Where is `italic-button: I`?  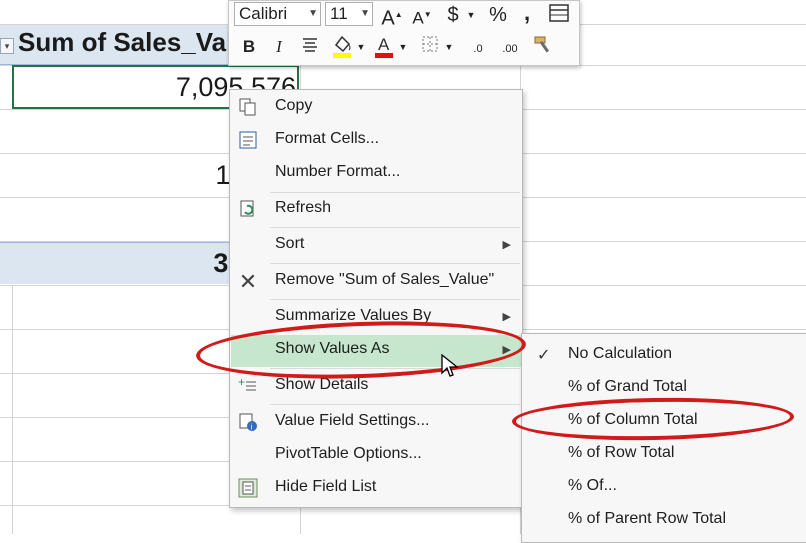
italic-button: I is located at coordinates (279, 47).